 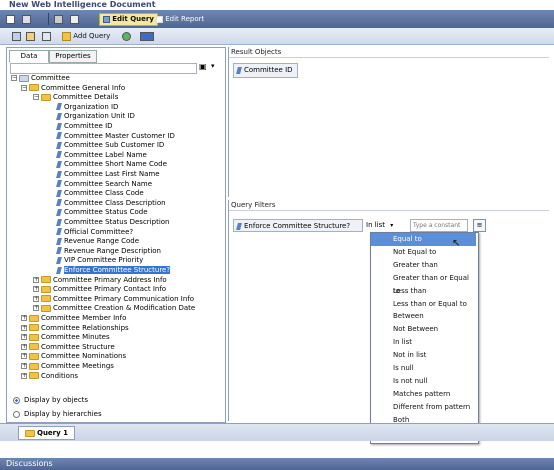 What do you see at coordinates (423, 368) in the screenshot?
I see `operator-option: Is null` at bounding box center [423, 368].